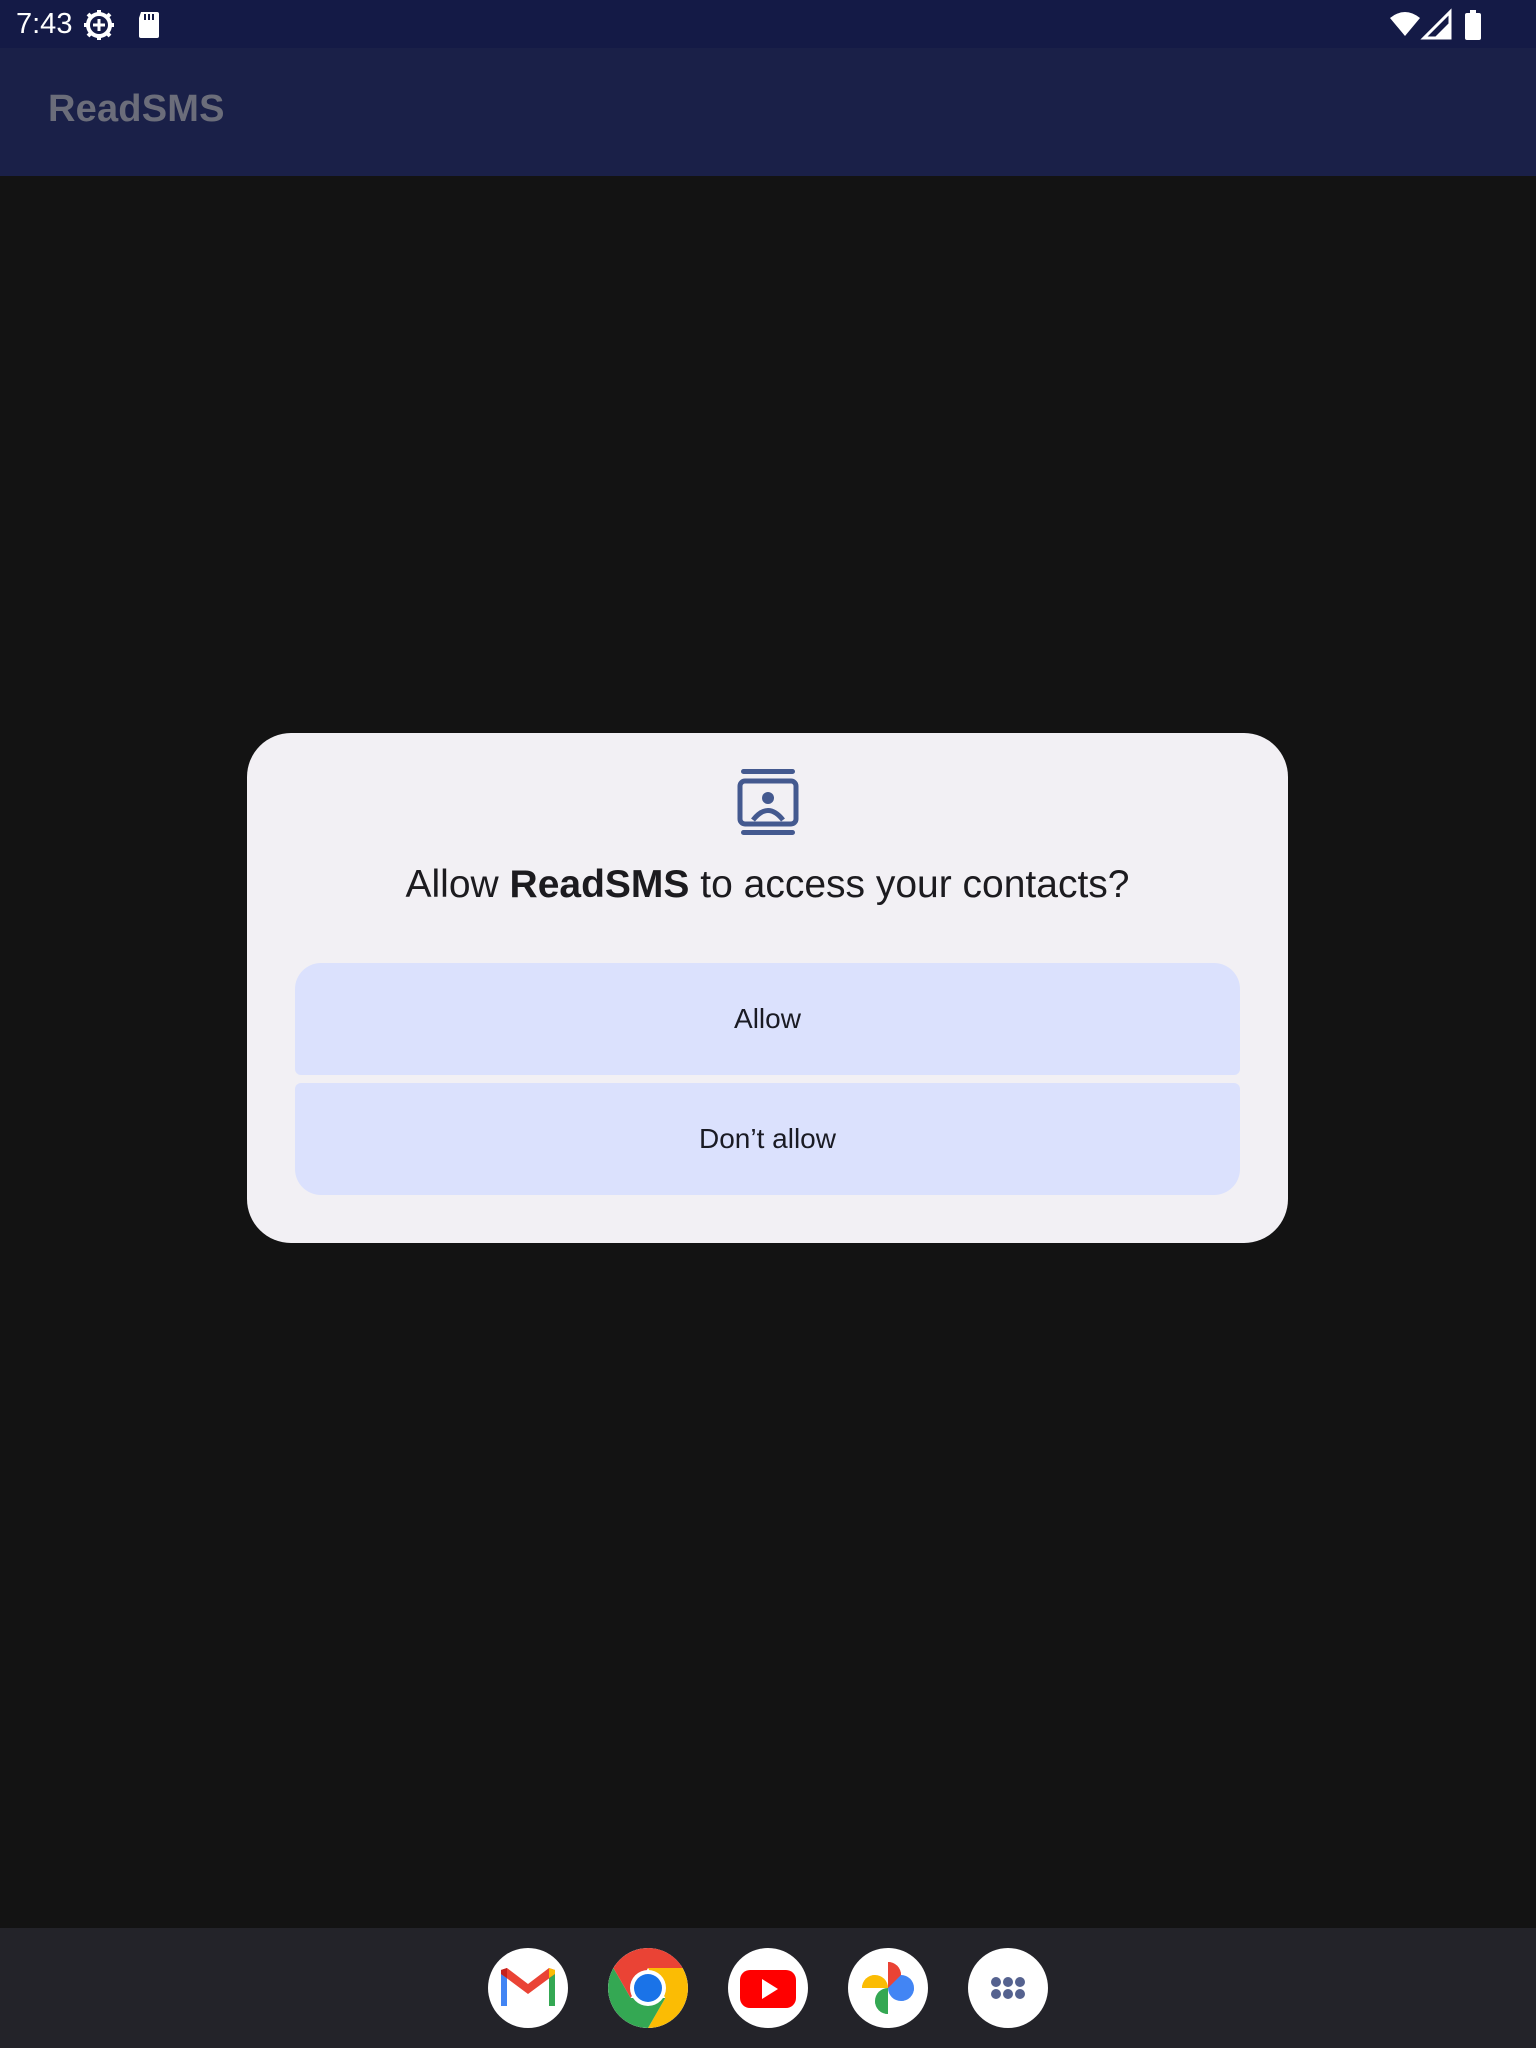 Image resolution: width=1536 pixels, height=2048 pixels. I want to click on gmail-icon, so click(528, 1988).